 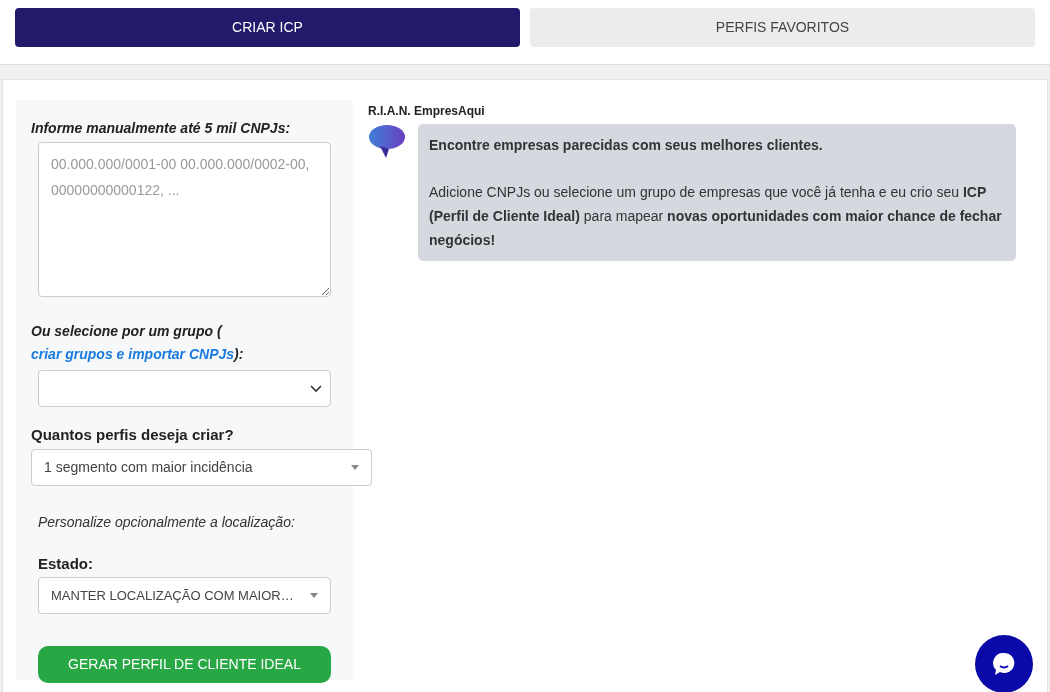 I want to click on chevron-down-icon, so click(x=316, y=388).